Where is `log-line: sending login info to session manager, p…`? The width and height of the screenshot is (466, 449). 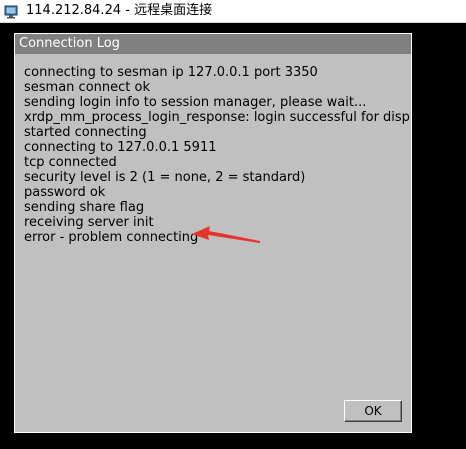
log-line: sending login info to session manager, p… is located at coordinates (195, 102).